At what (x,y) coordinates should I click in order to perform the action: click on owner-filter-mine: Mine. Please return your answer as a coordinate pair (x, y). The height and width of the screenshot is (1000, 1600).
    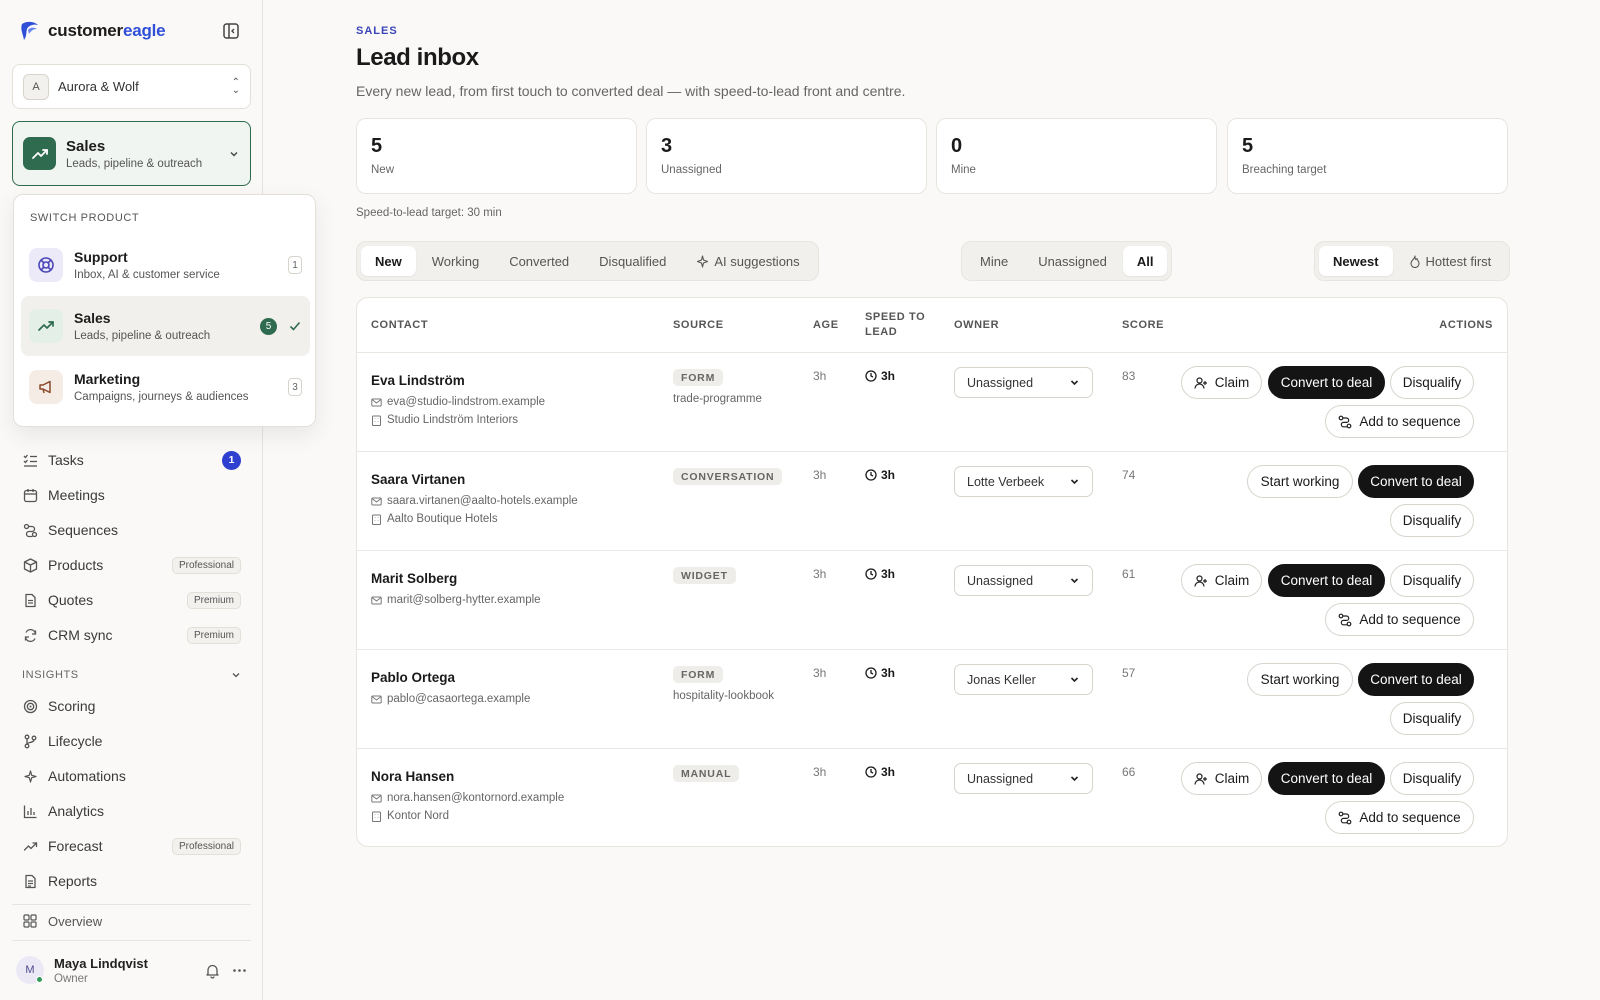
    Looking at the image, I should click on (994, 261).